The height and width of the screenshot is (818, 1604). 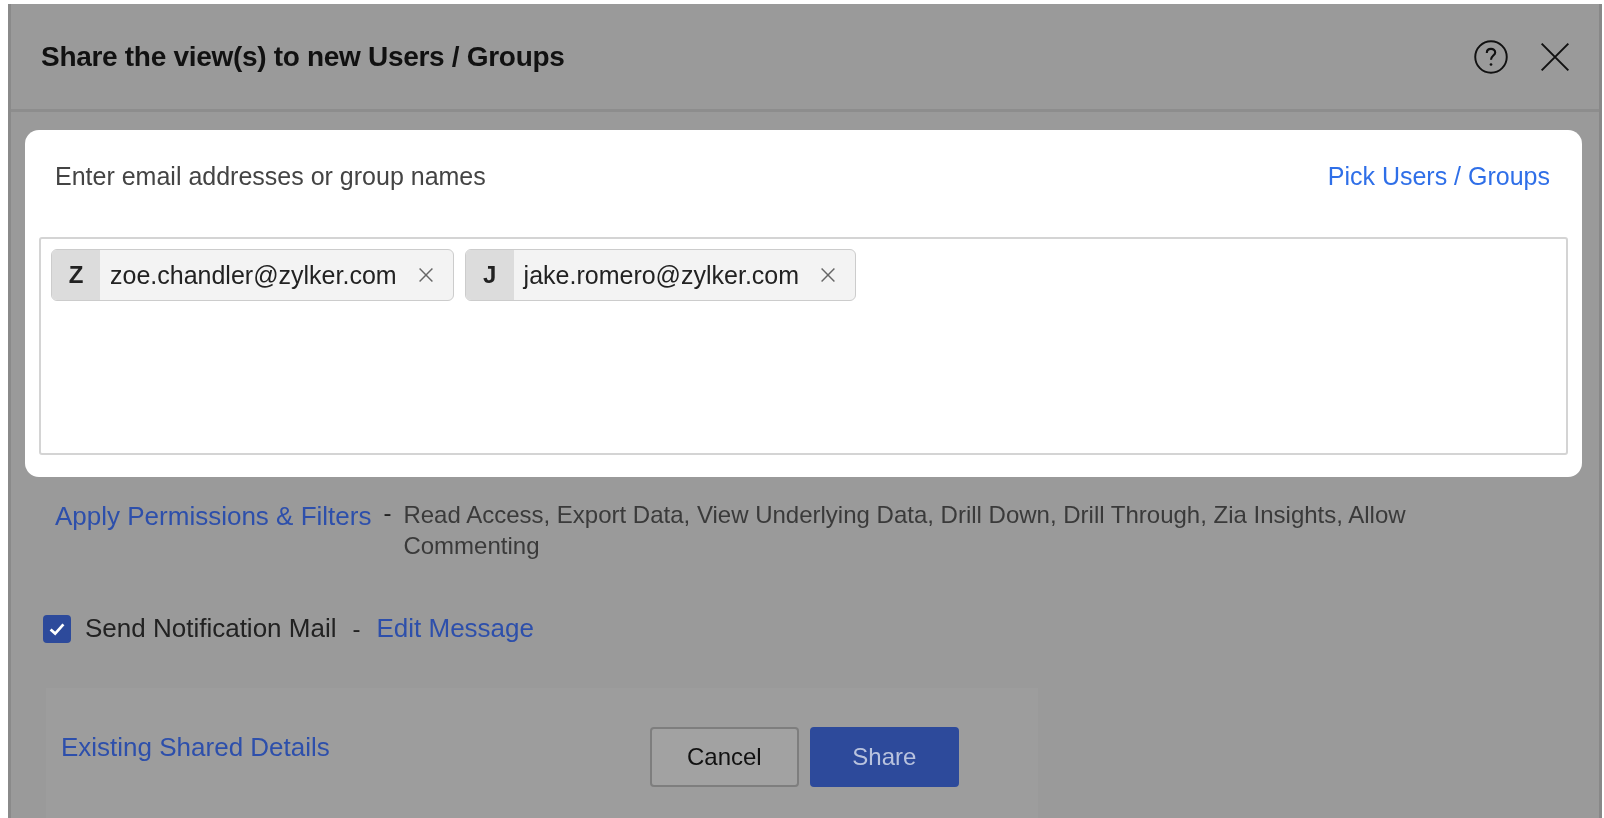 What do you see at coordinates (211, 628) in the screenshot?
I see `notification-label: Send Notification Mail` at bounding box center [211, 628].